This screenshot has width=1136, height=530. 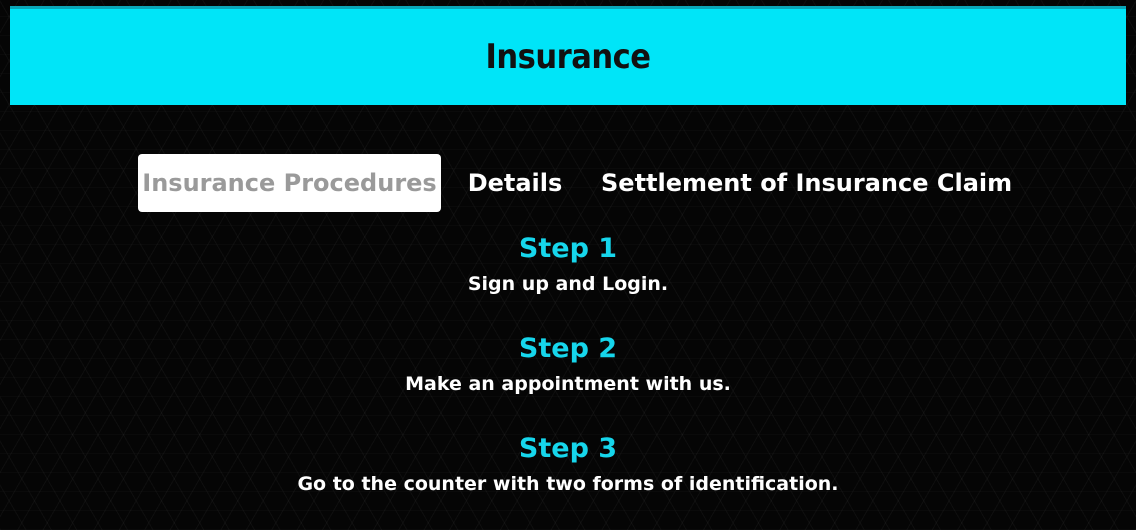 What do you see at coordinates (515, 183) in the screenshot?
I see `tab-details: Details` at bounding box center [515, 183].